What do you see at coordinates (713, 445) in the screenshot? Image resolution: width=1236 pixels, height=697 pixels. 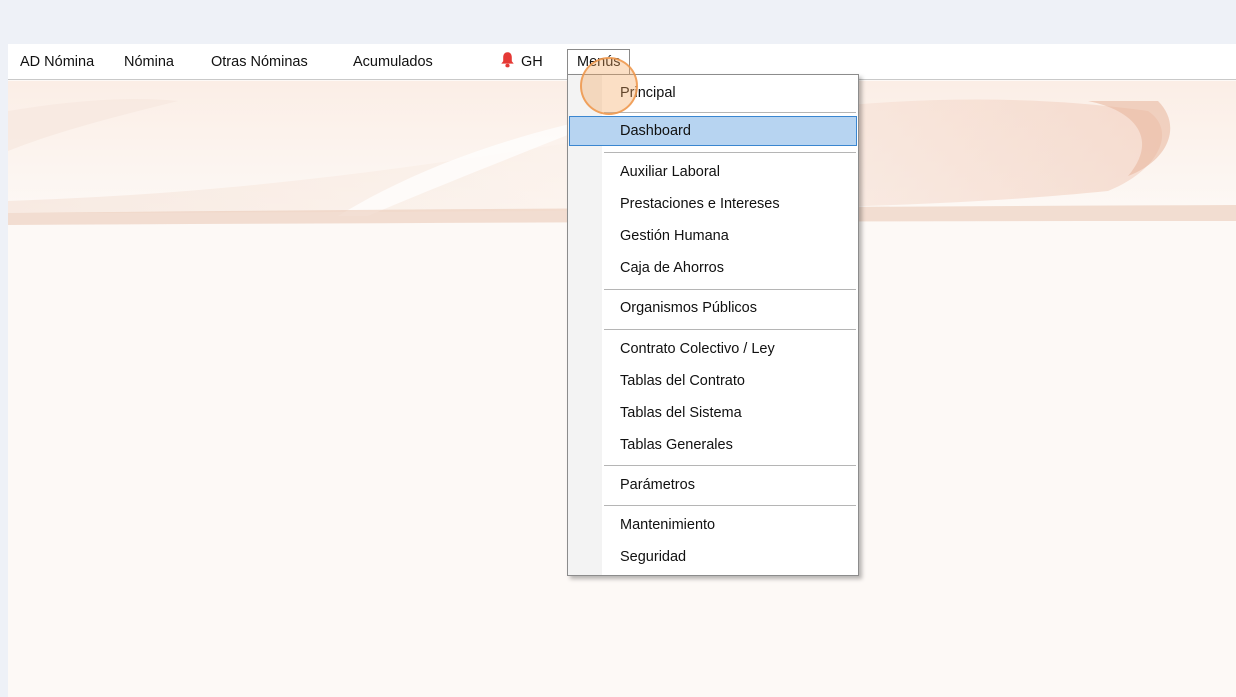 I see `menu-item-tablas-generales: Tablas Generales` at bounding box center [713, 445].